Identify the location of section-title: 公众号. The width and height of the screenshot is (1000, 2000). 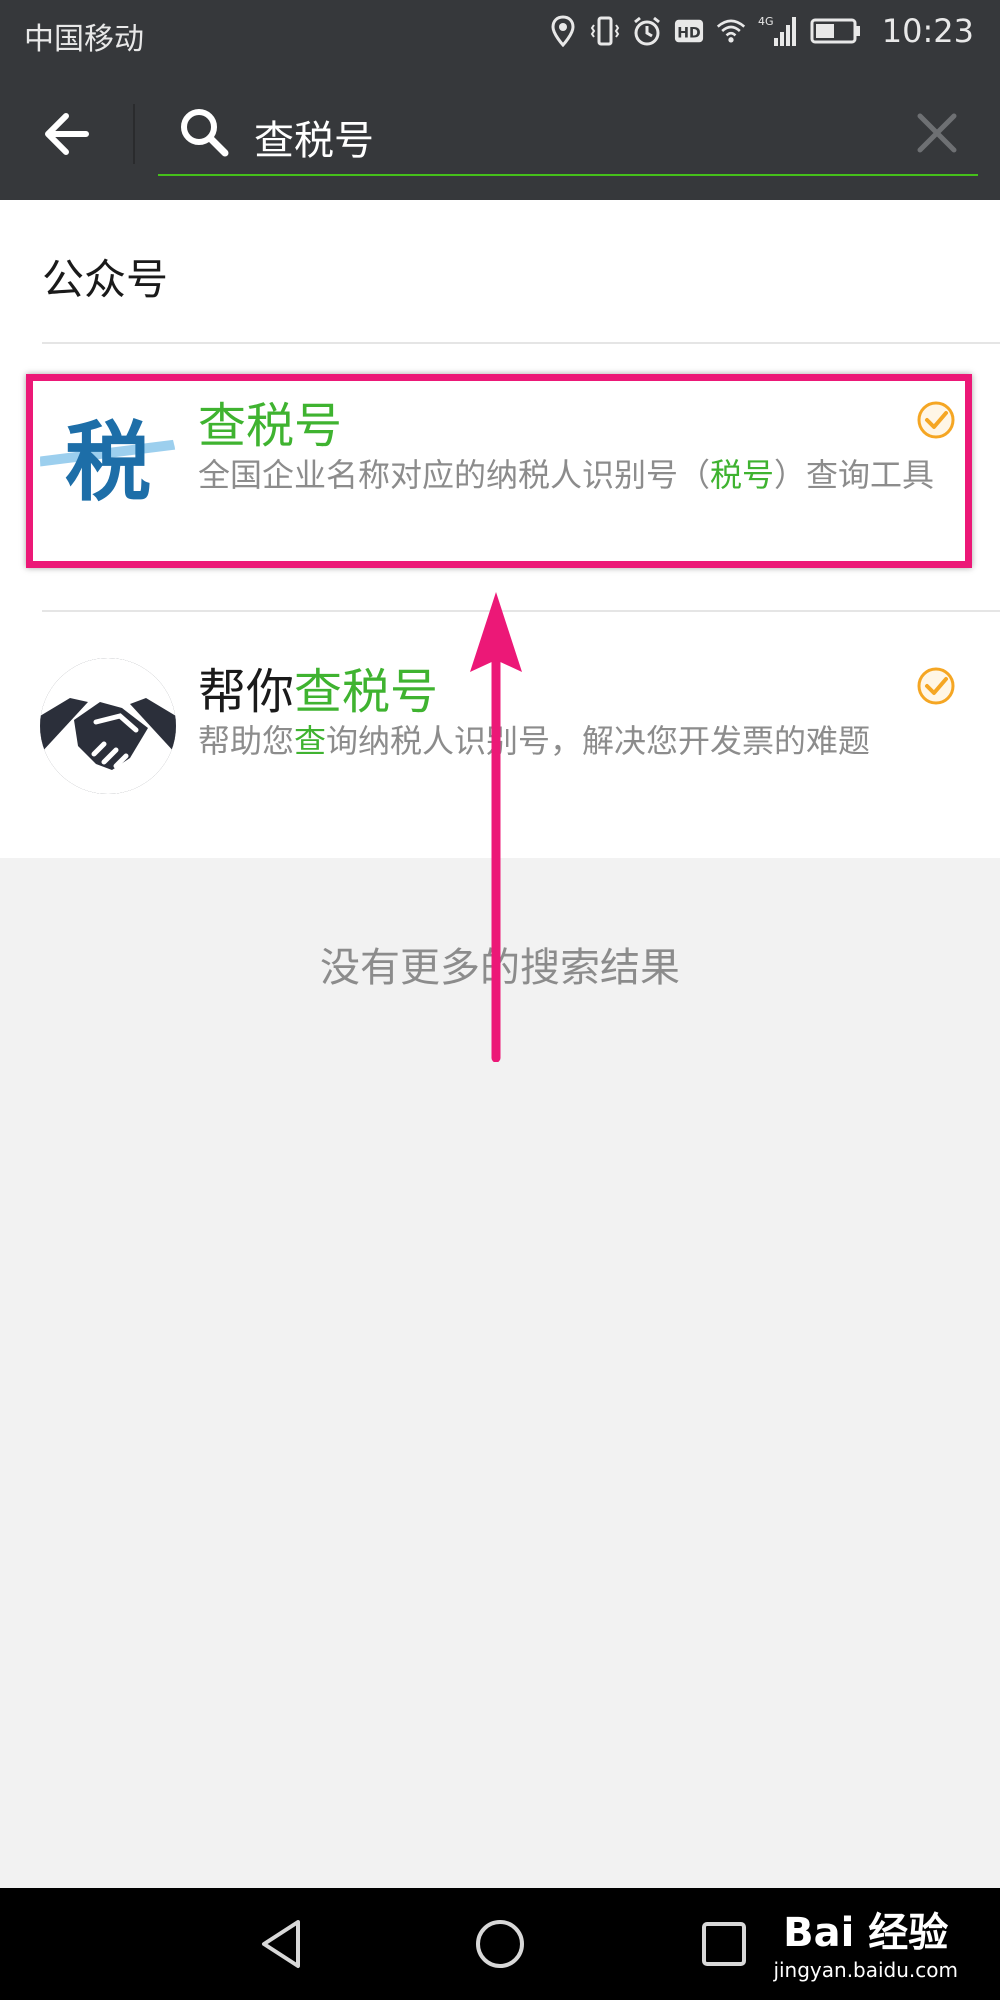
(105, 279).